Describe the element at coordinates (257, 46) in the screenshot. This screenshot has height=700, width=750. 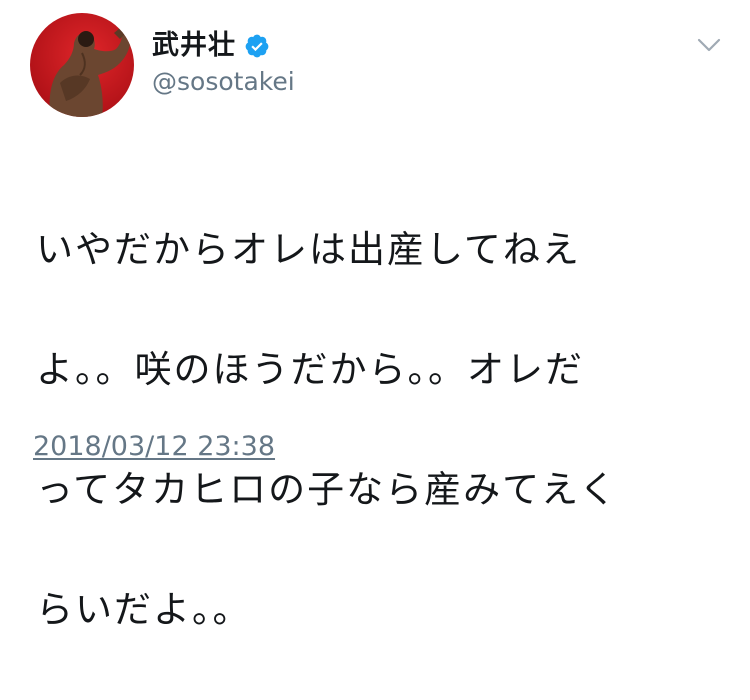
I see `verified-badge-icon` at that location.